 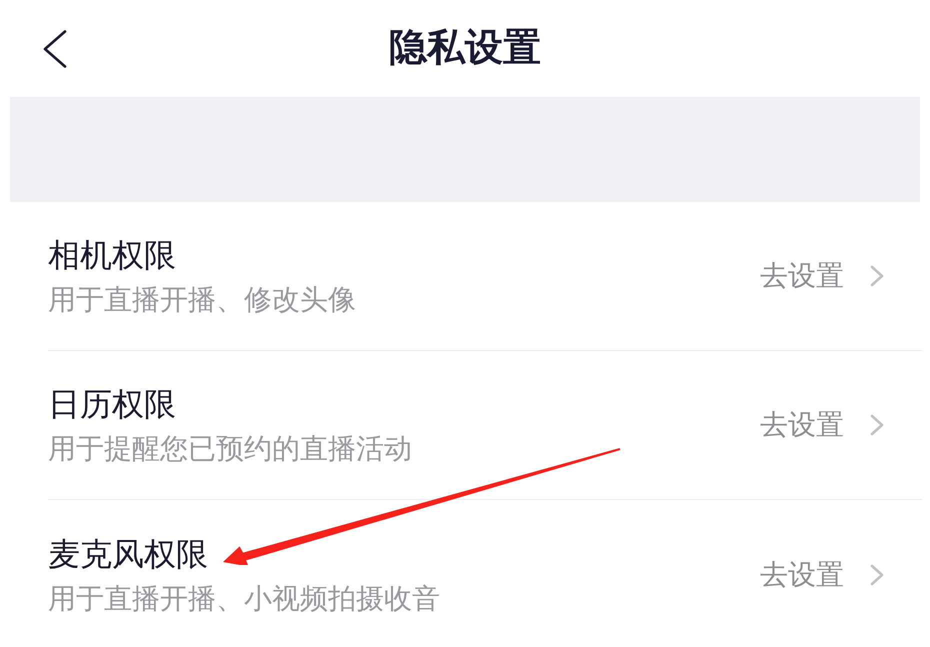 What do you see at coordinates (465, 47) in the screenshot?
I see `page-title: 隐私设置` at bounding box center [465, 47].